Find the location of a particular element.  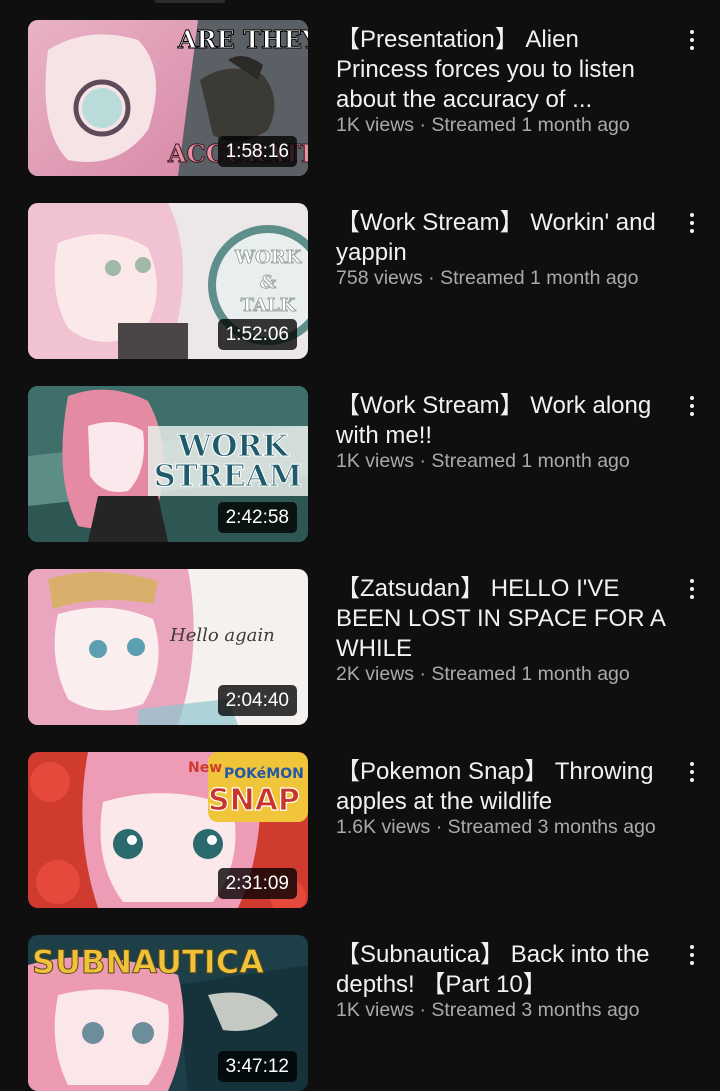

video-title: 【Work Stream】 Workin' and yappin is located at coordinates (506, 238).